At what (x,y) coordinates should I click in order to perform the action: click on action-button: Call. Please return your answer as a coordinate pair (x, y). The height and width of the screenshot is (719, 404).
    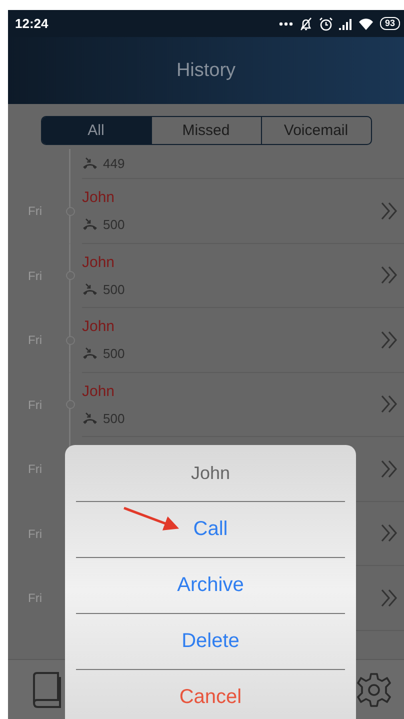
    Looking at the image, I should click on (210, 529).